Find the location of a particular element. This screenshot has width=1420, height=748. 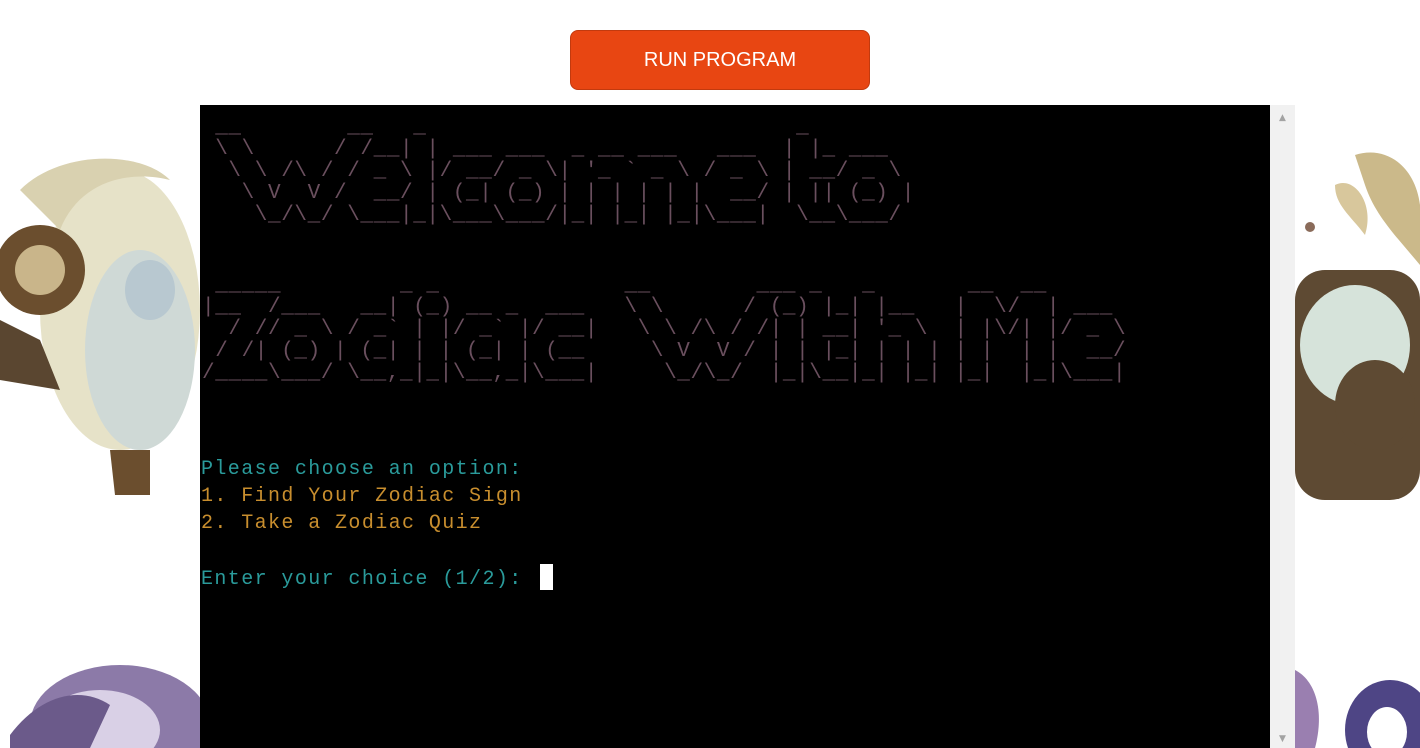

text-cursor is located at coordinates (547, 577).